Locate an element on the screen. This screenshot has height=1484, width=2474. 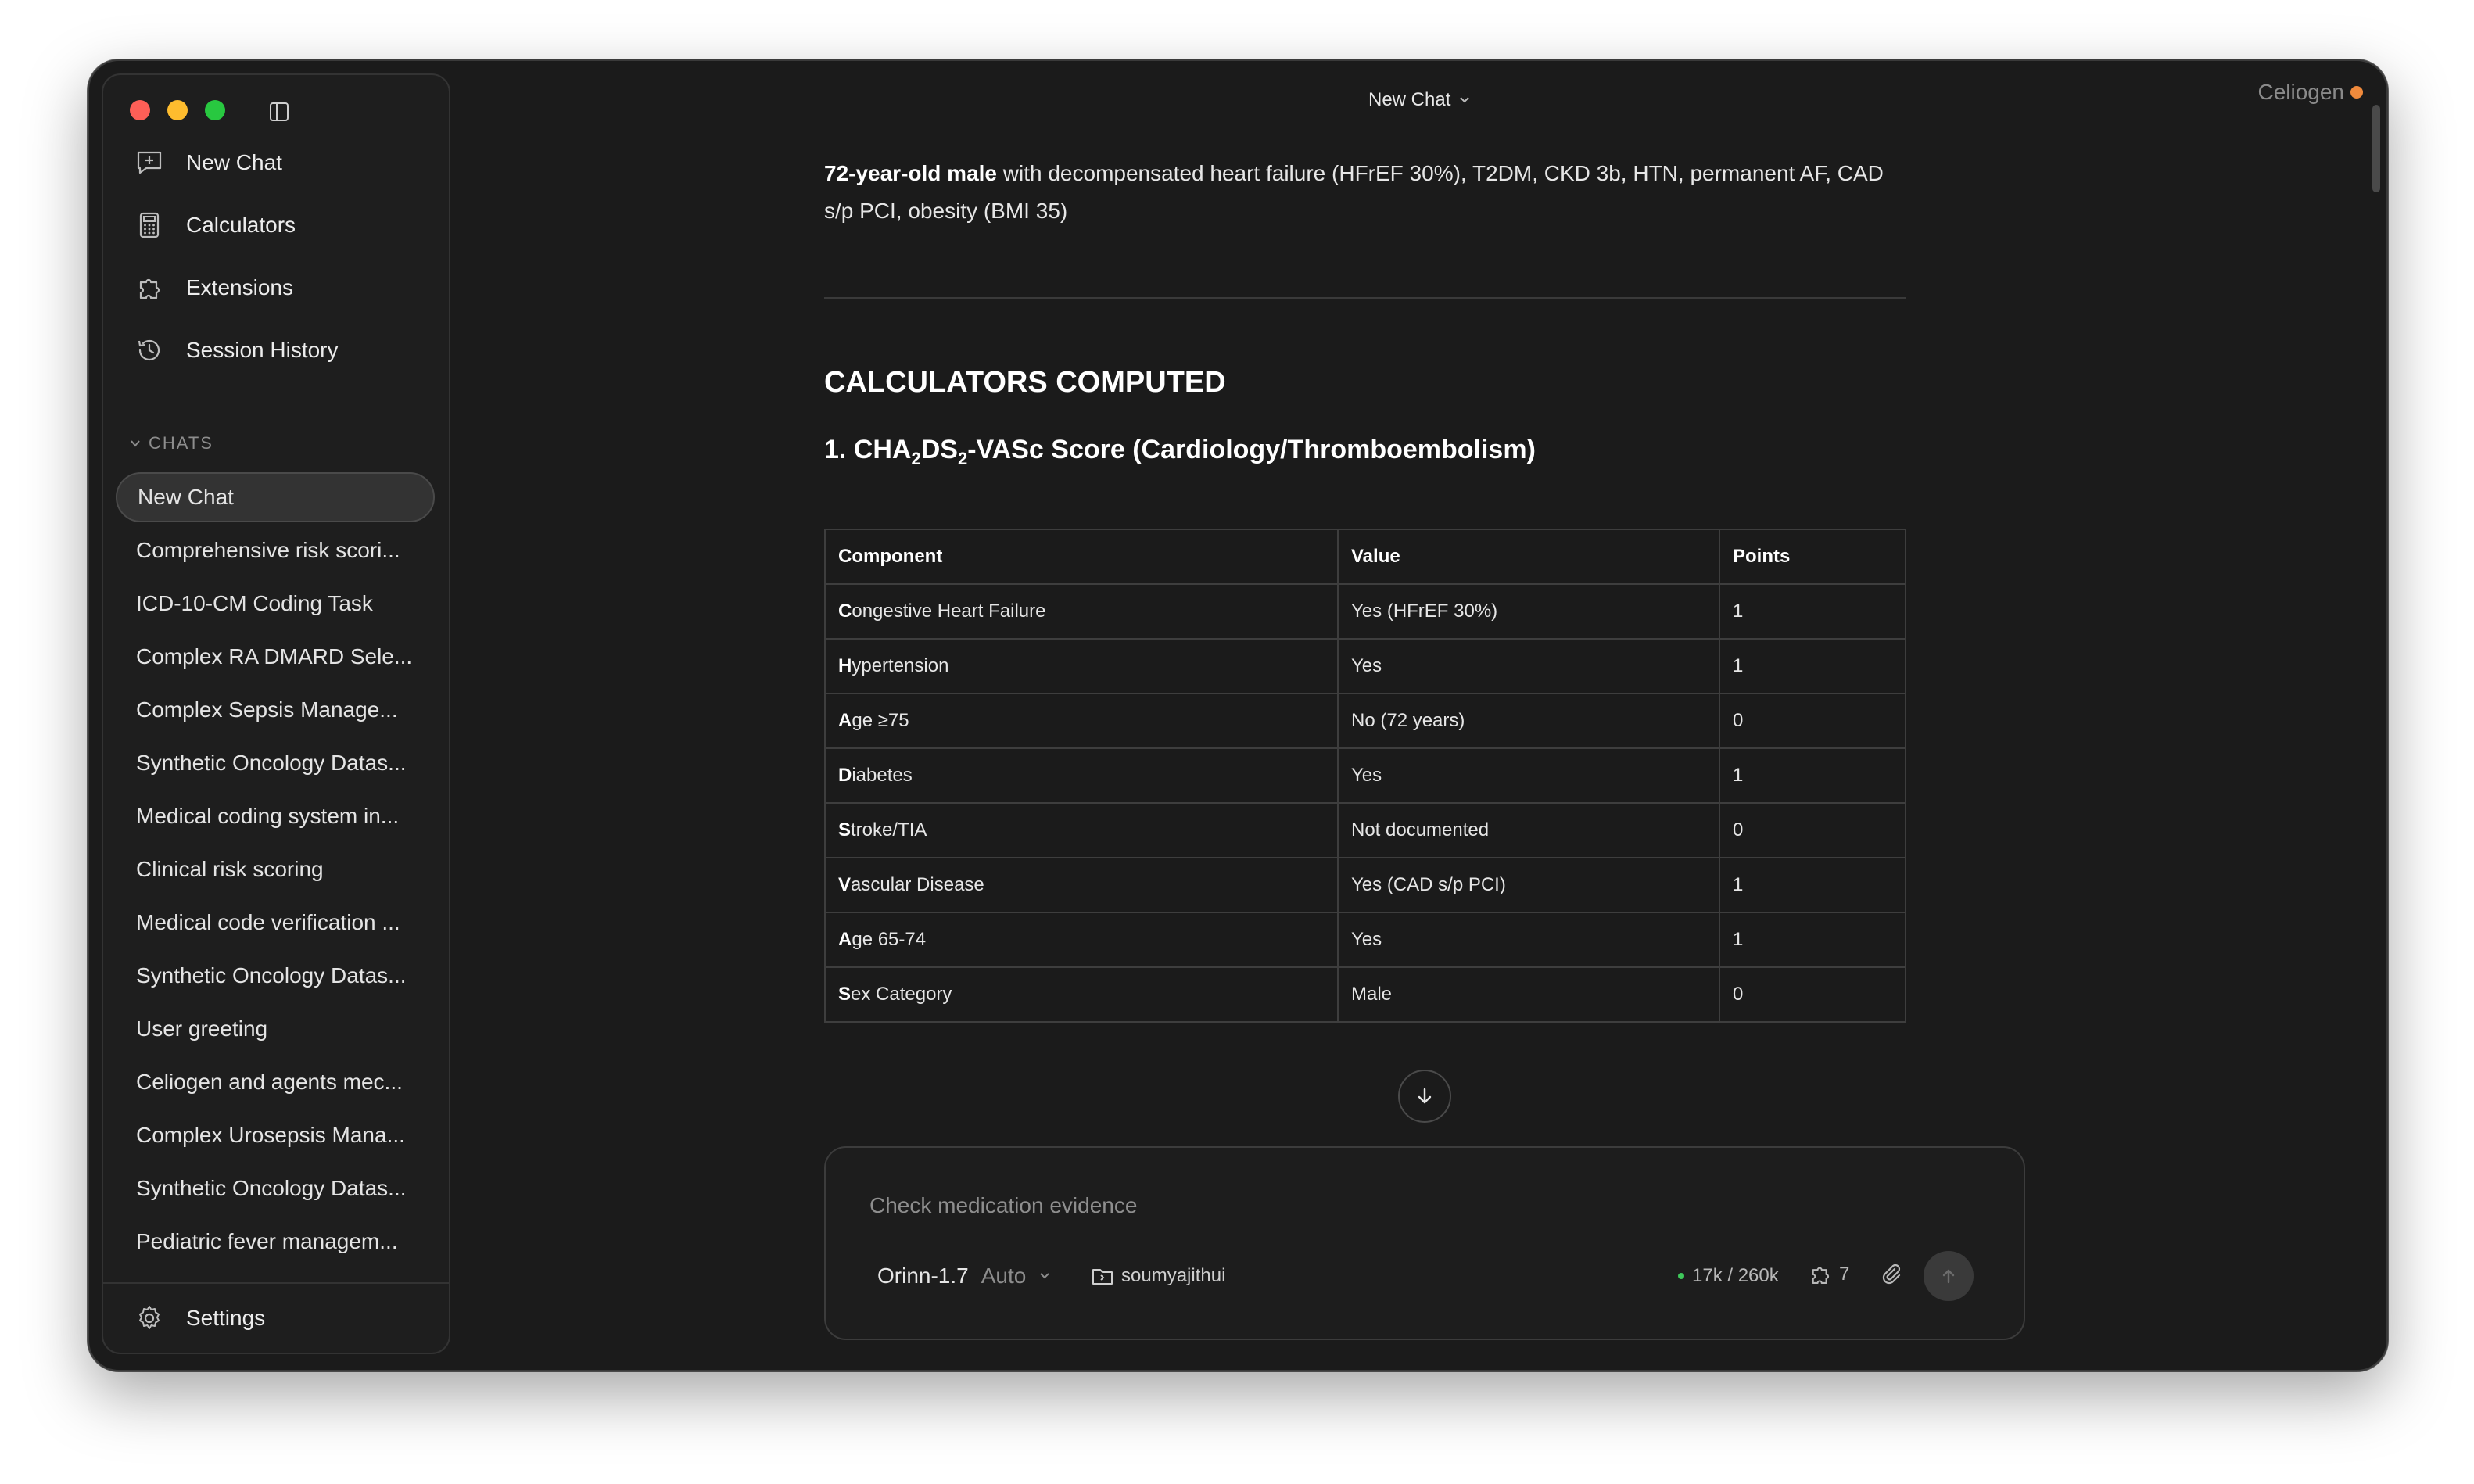
settings-button: Settings is located at coordinates (199, 1318).